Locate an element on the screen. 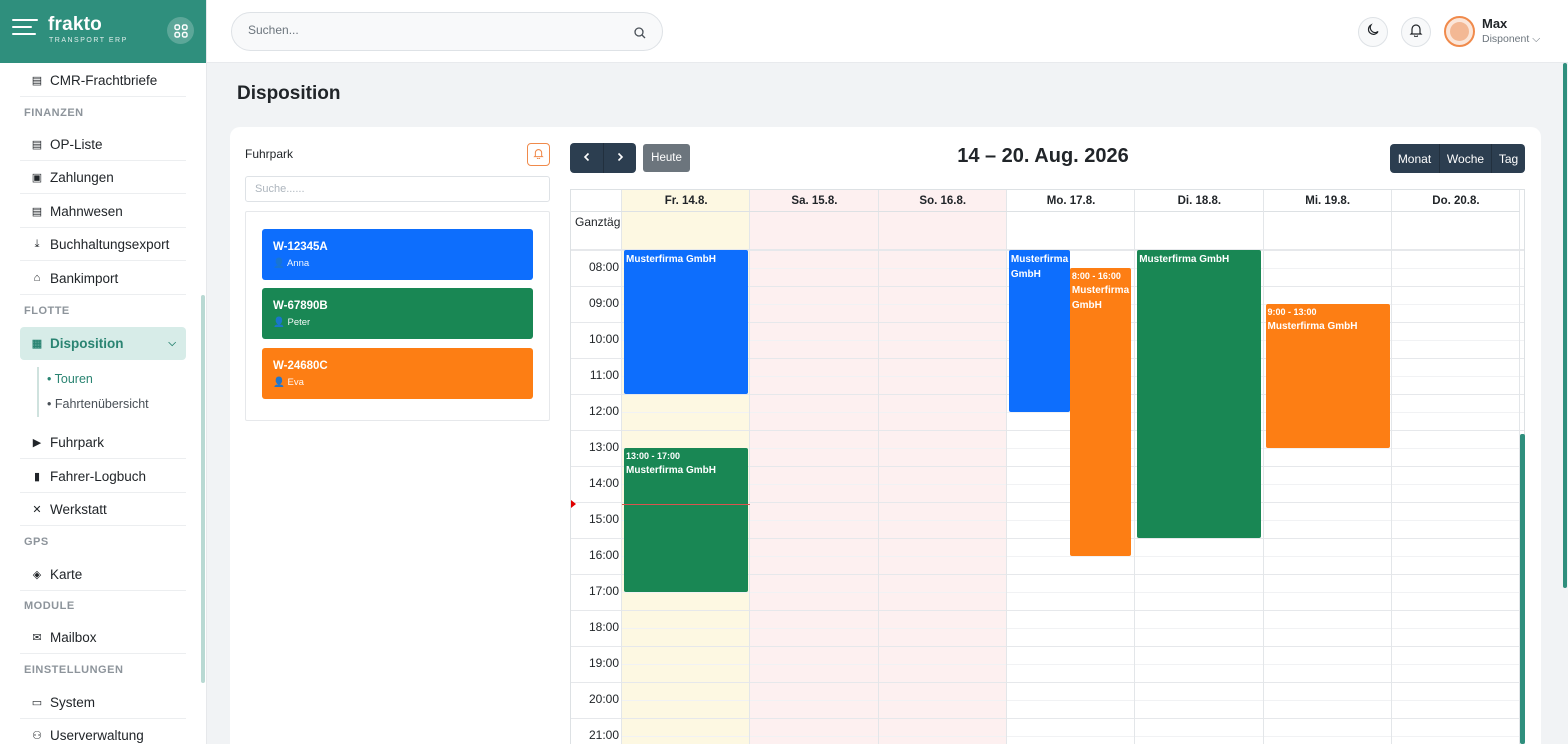 This screenshot has width=1568, height=744. sidebar-item-label: Fahrer-Logbuch is located at coordinates (98, 476).